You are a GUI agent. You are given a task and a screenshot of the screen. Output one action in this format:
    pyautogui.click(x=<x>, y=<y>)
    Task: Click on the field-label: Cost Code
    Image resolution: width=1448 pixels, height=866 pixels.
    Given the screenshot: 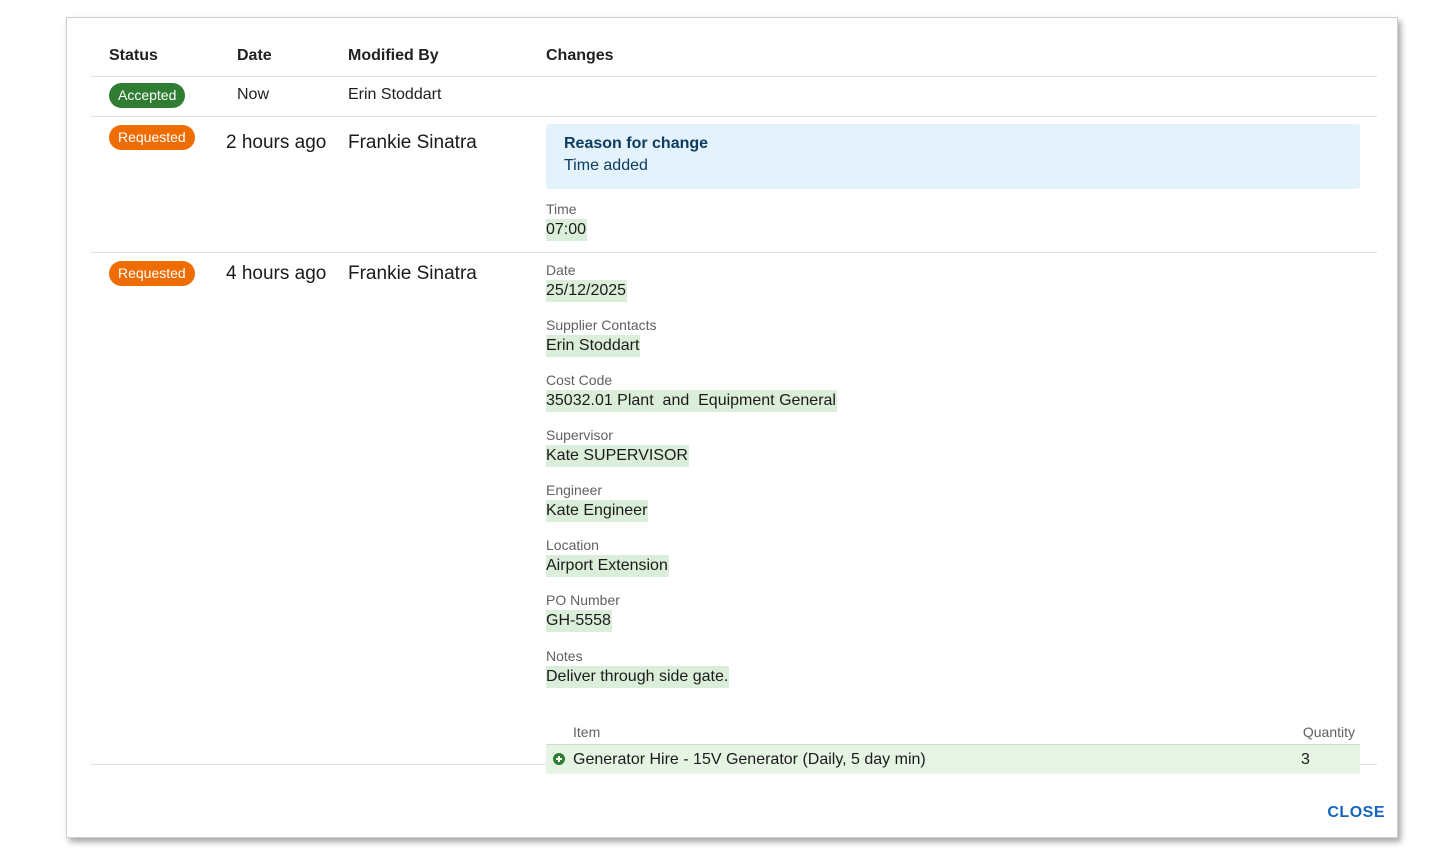 What is the action you would take?
    pyautogui.click(x=579, y=380)
    